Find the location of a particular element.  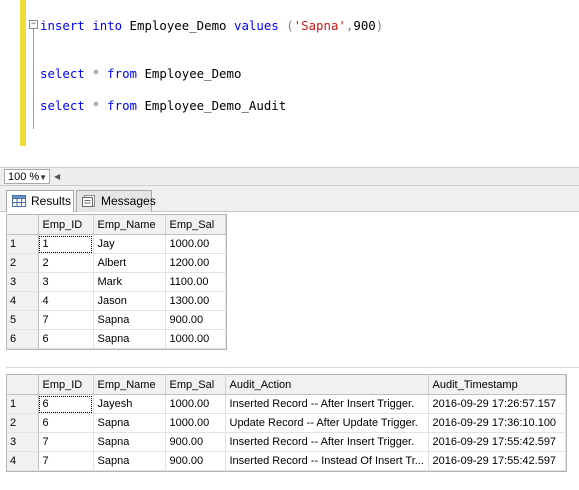

column-header: Audit_Timestamp is located at coordinates (497, 385).